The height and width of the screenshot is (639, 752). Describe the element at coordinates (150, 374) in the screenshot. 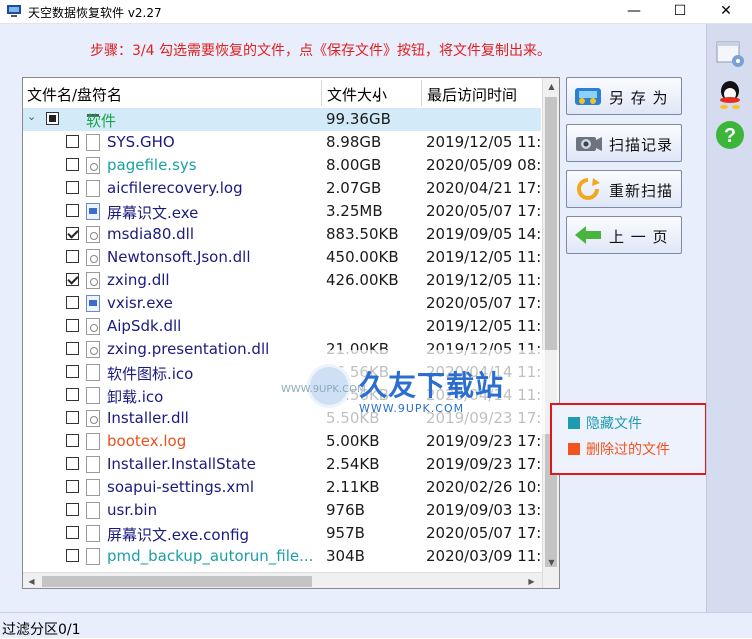

I see `file-name: 软件图标.ico` at that location.